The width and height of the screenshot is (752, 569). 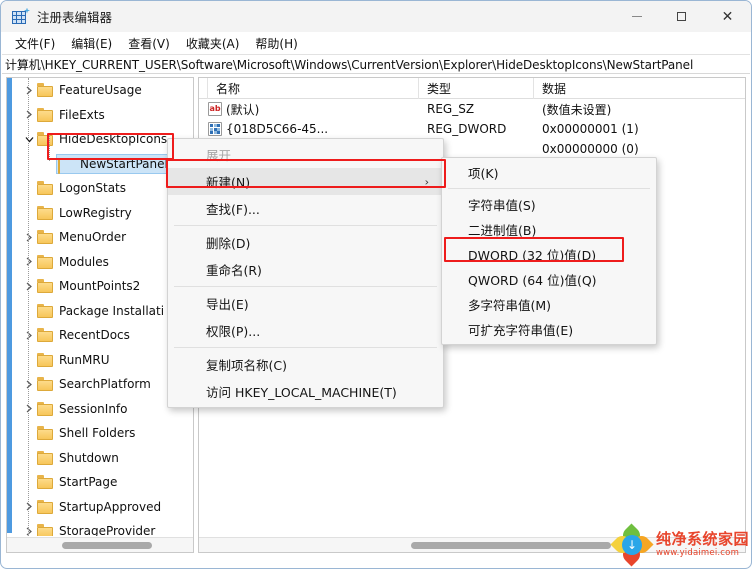 I want to click on tree-item-label: SearchPlatform, so click(x=105, y=384).